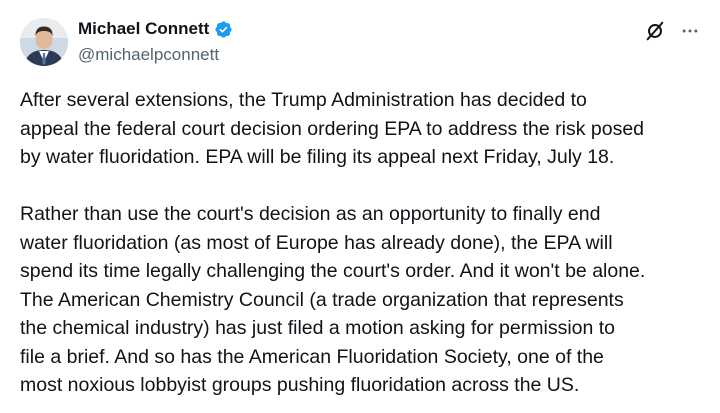 The width and height of the screenshot is (720, 413). I want to click on author-handle: @michaelpconnett, so click(148, 55).